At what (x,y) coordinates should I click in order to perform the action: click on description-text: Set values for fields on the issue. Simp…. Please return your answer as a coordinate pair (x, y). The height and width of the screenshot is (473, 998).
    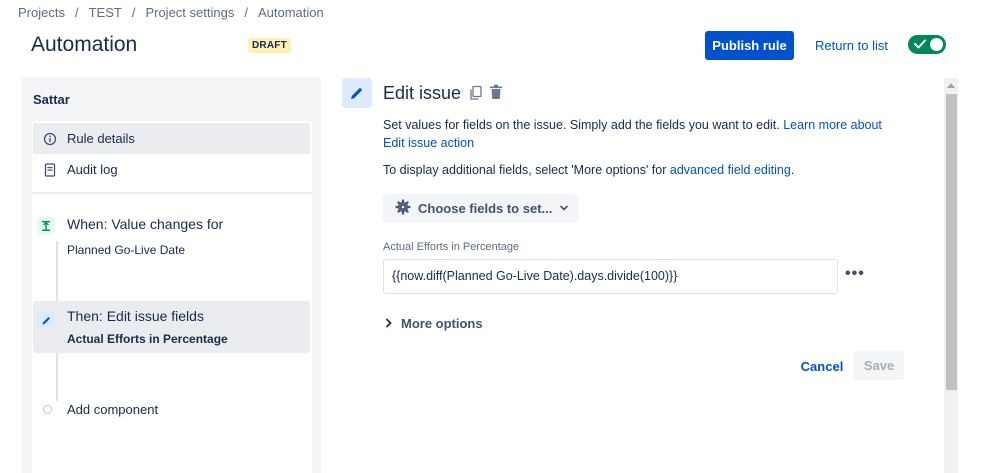
    Looking at the image, I should click on (581, 125).